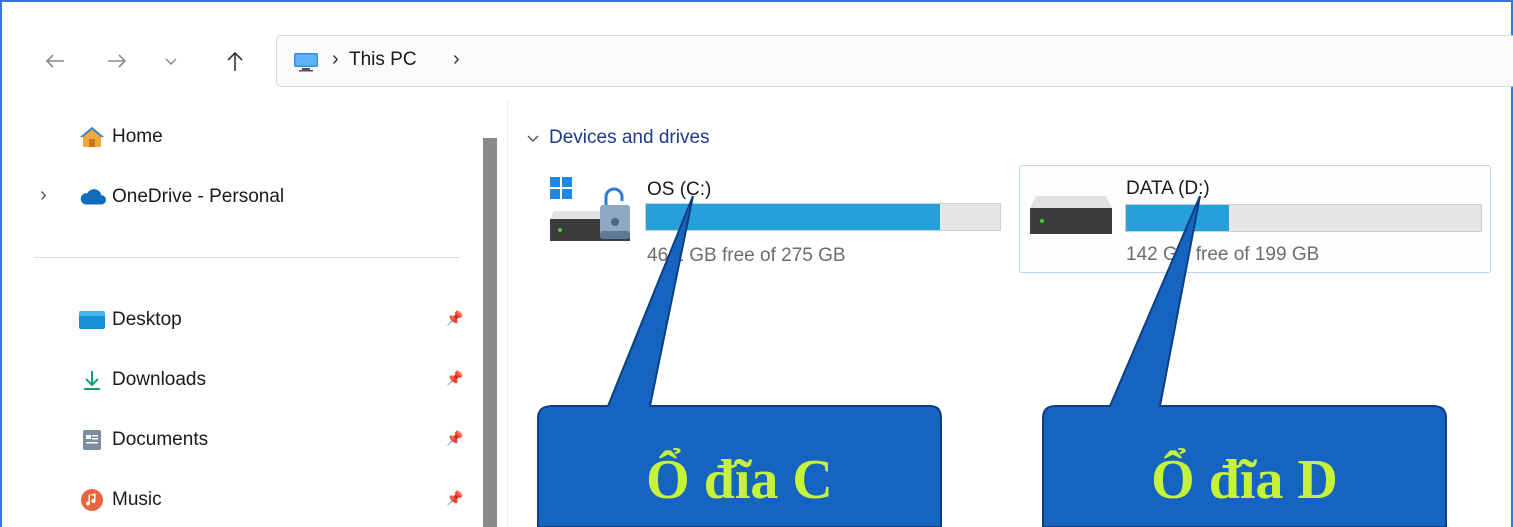 Image resolution: width=1513 pixels, height=527 pixels. I want to click on arrow-right-icon, so click(117, 61).